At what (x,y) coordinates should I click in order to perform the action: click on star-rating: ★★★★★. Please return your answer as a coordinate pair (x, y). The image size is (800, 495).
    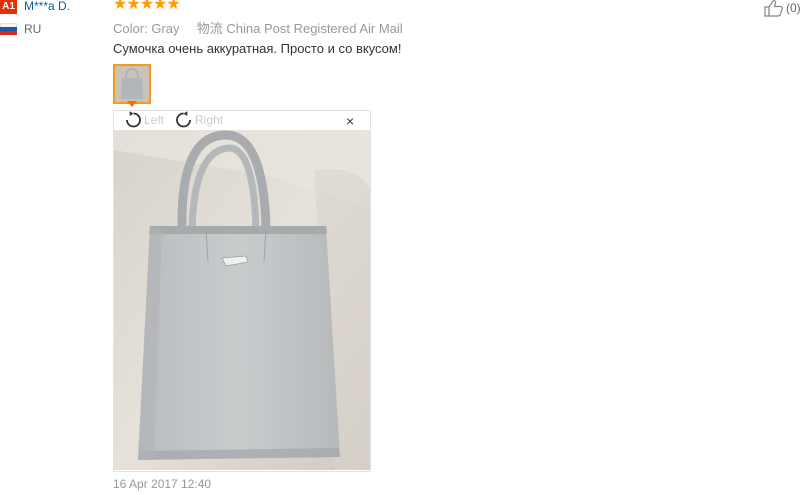
    Looking at the image, I should click on (147, 6).